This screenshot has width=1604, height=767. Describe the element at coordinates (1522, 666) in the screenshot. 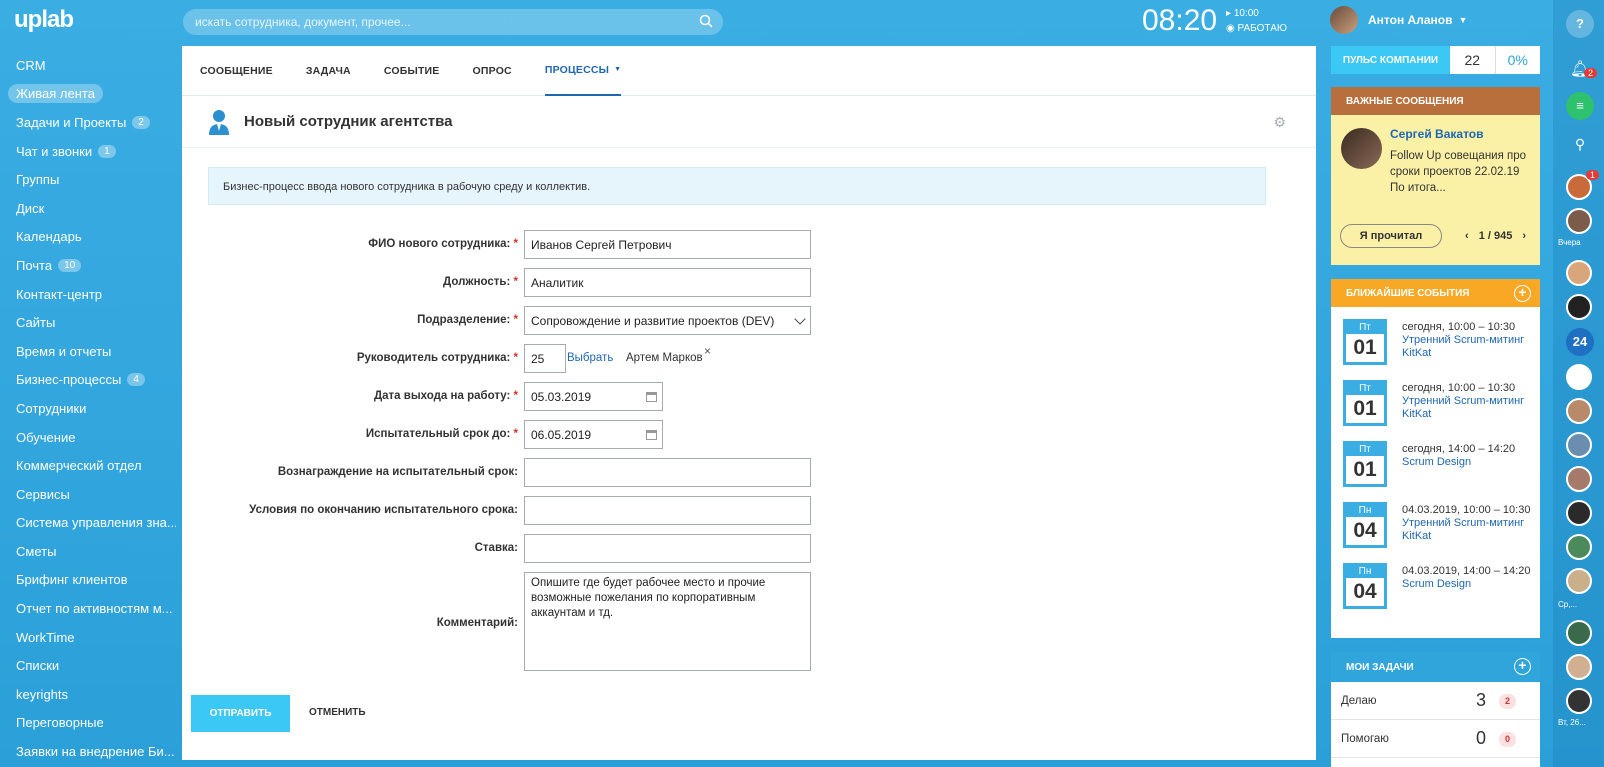

I see `add-task-icon: +` at that location.